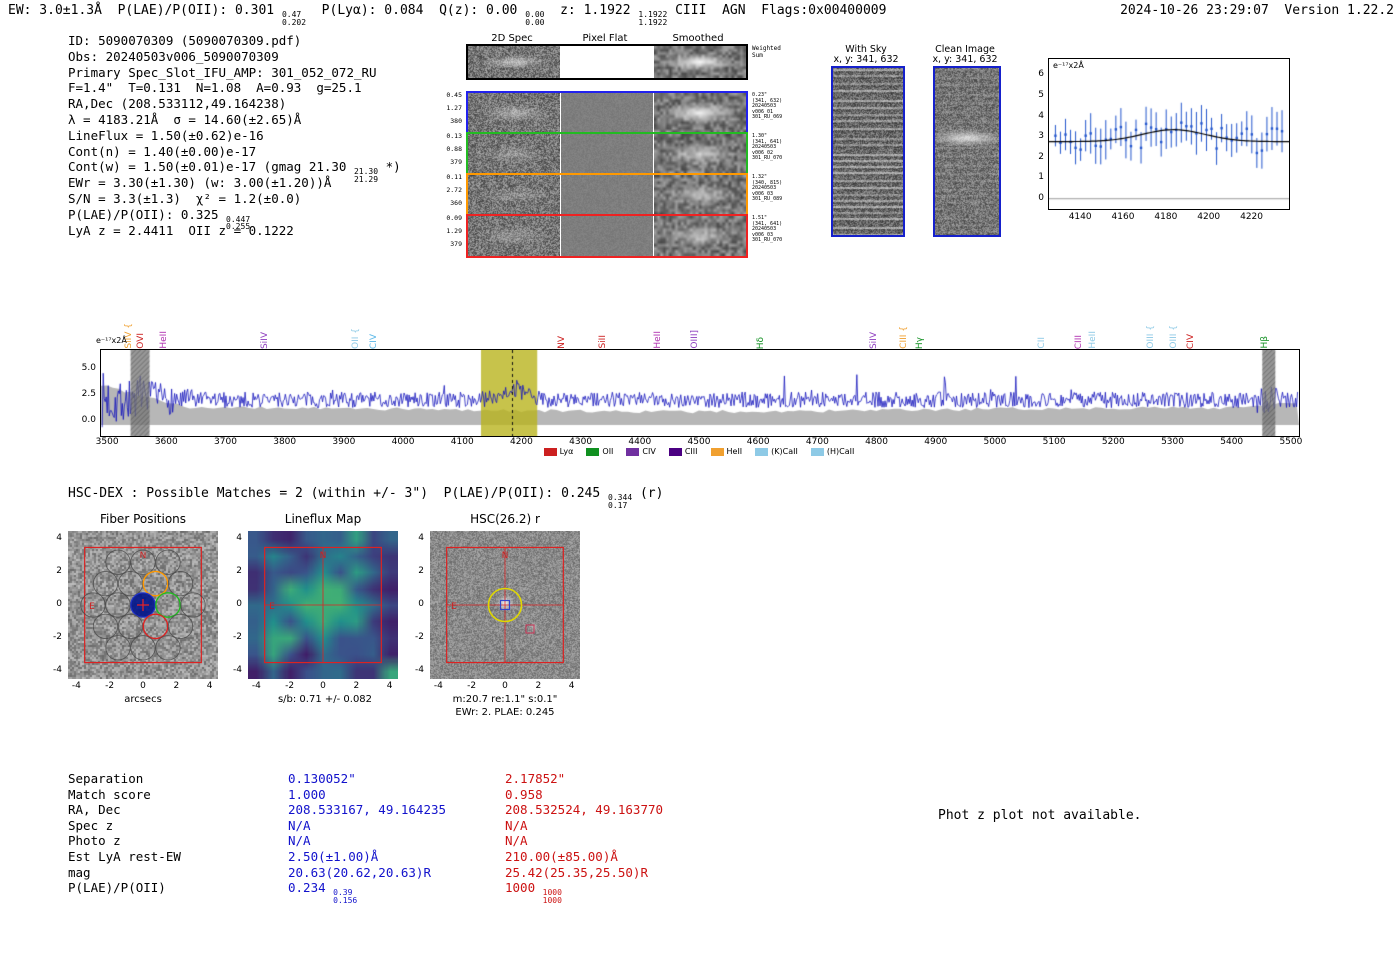  I want to click on text-segment: 208.533167, 49.164235, so click(367, 810).